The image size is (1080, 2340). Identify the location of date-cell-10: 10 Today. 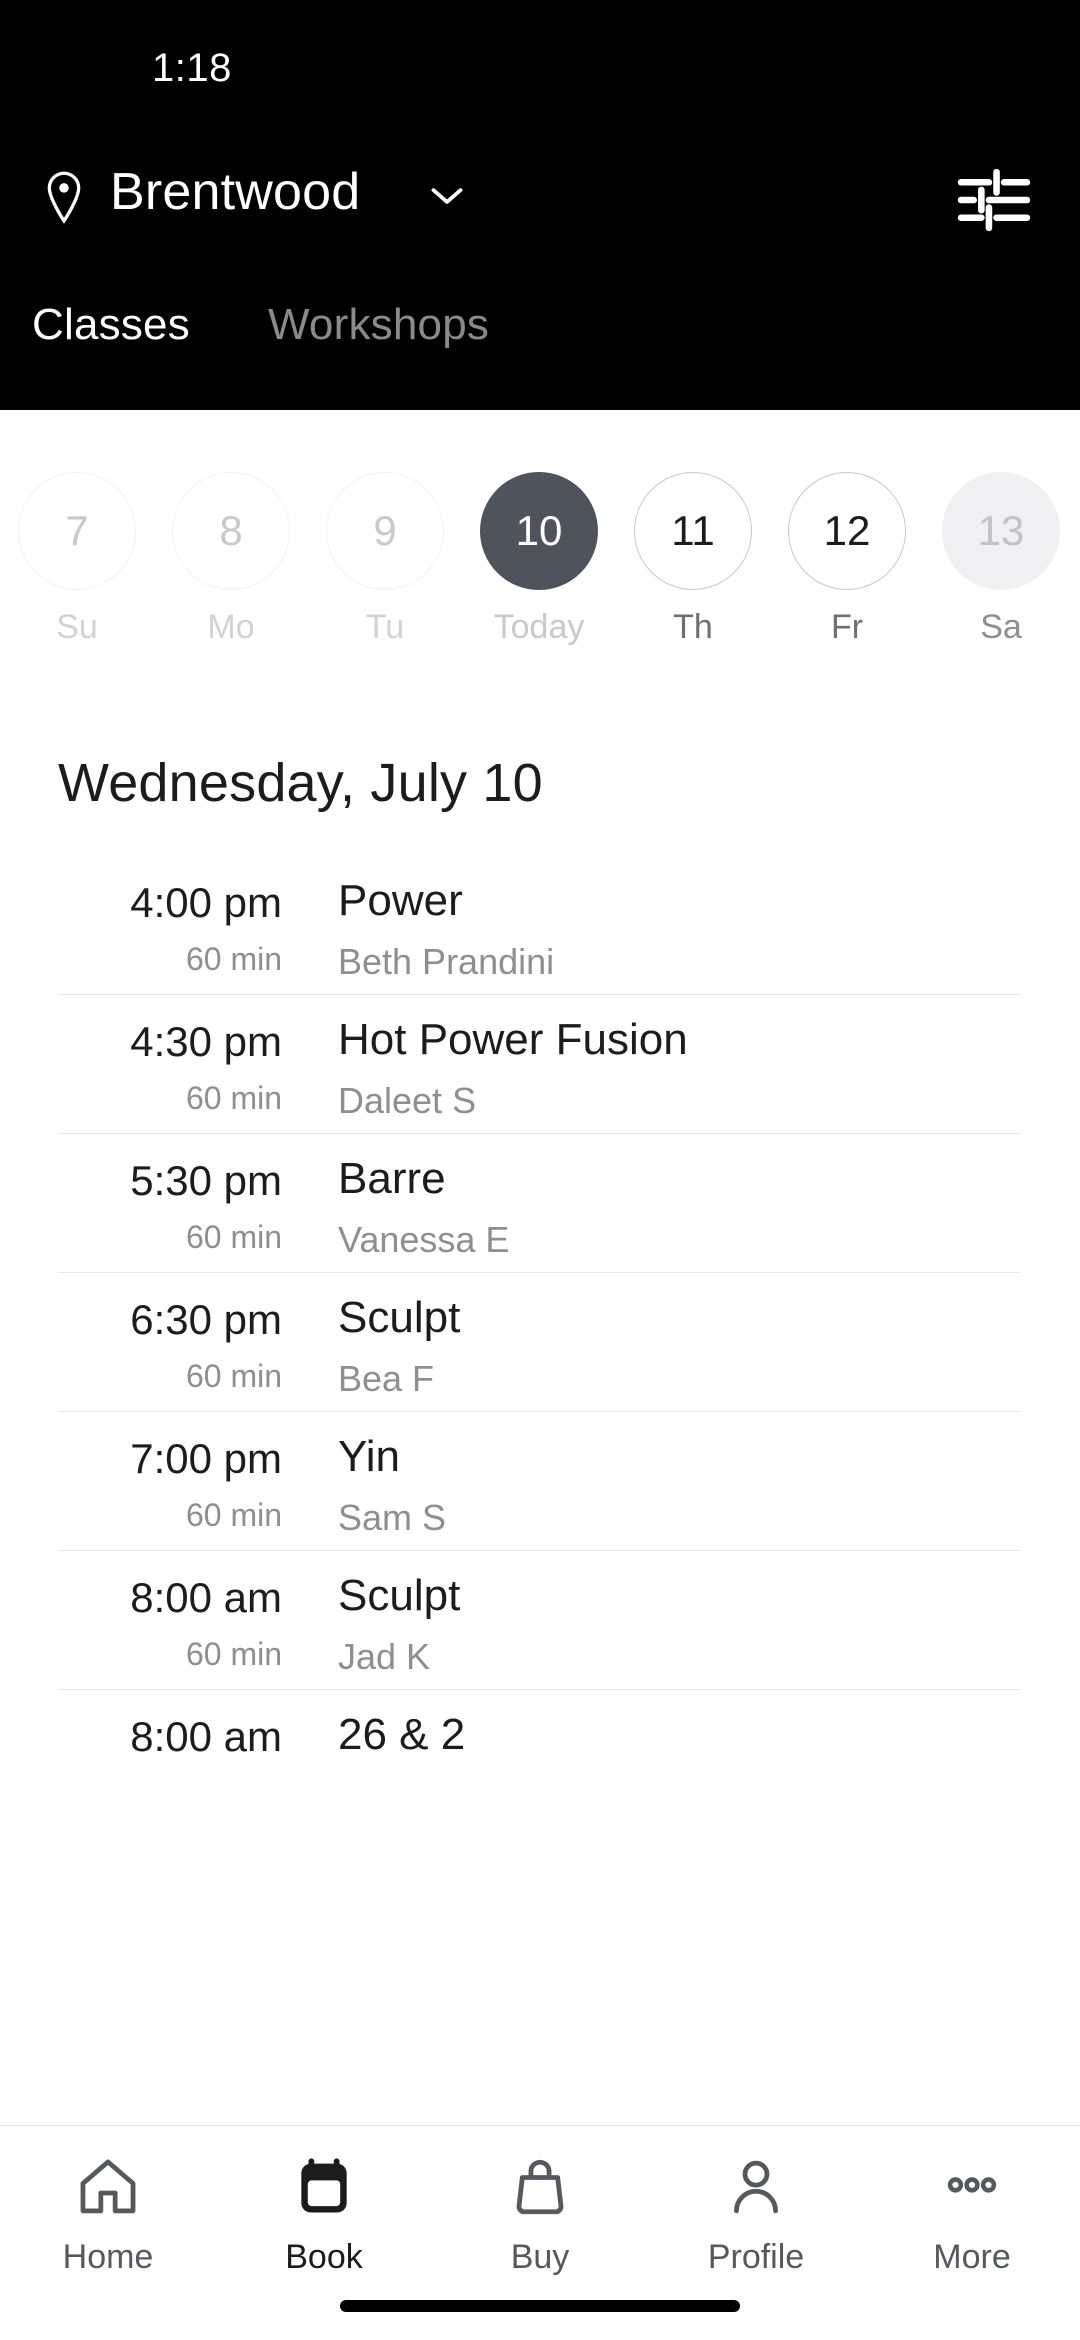
(539, 553).